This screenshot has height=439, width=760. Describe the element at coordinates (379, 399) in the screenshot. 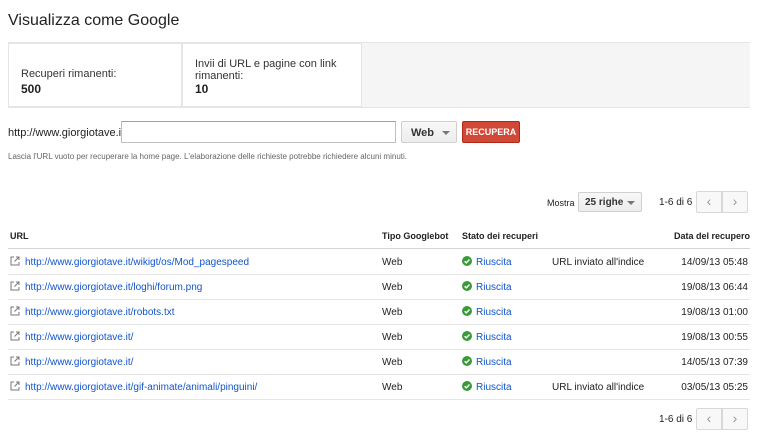

I see `row-divider` at that location.